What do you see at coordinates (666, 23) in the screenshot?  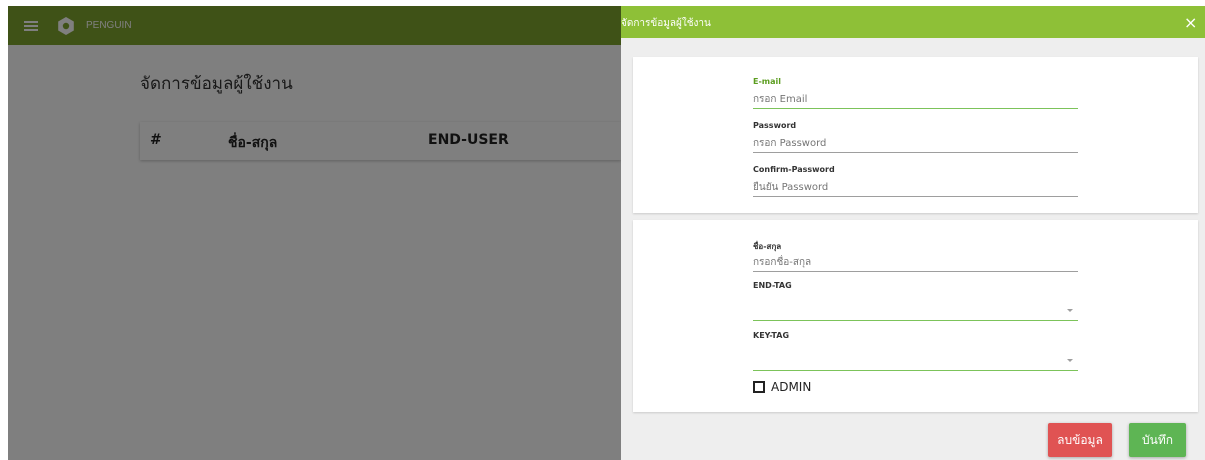 I see `panel-title: จัดการข้อมูลผู้ใช้งาน` at bounding box center [666, 23].